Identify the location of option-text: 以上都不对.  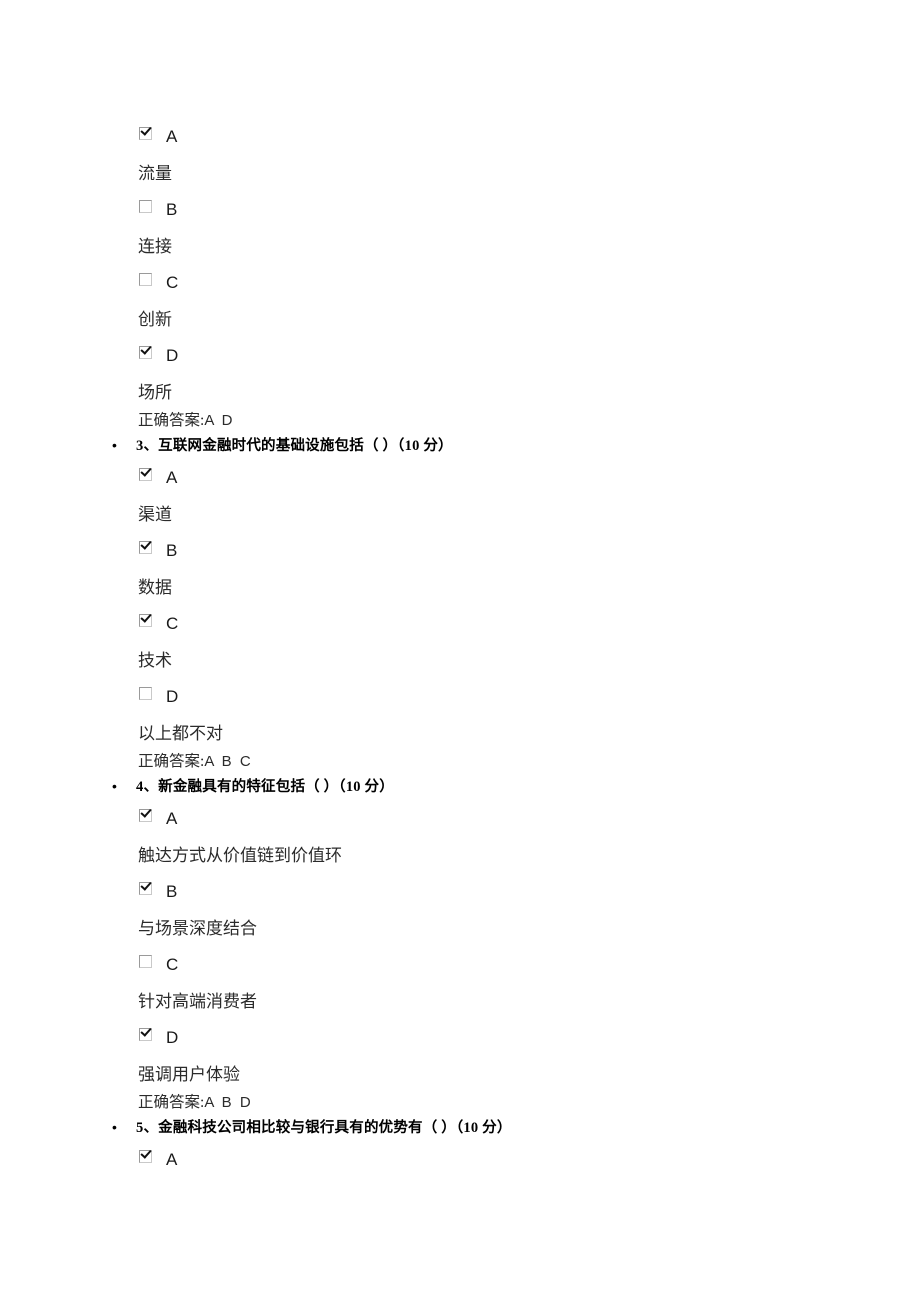
(180, 733).